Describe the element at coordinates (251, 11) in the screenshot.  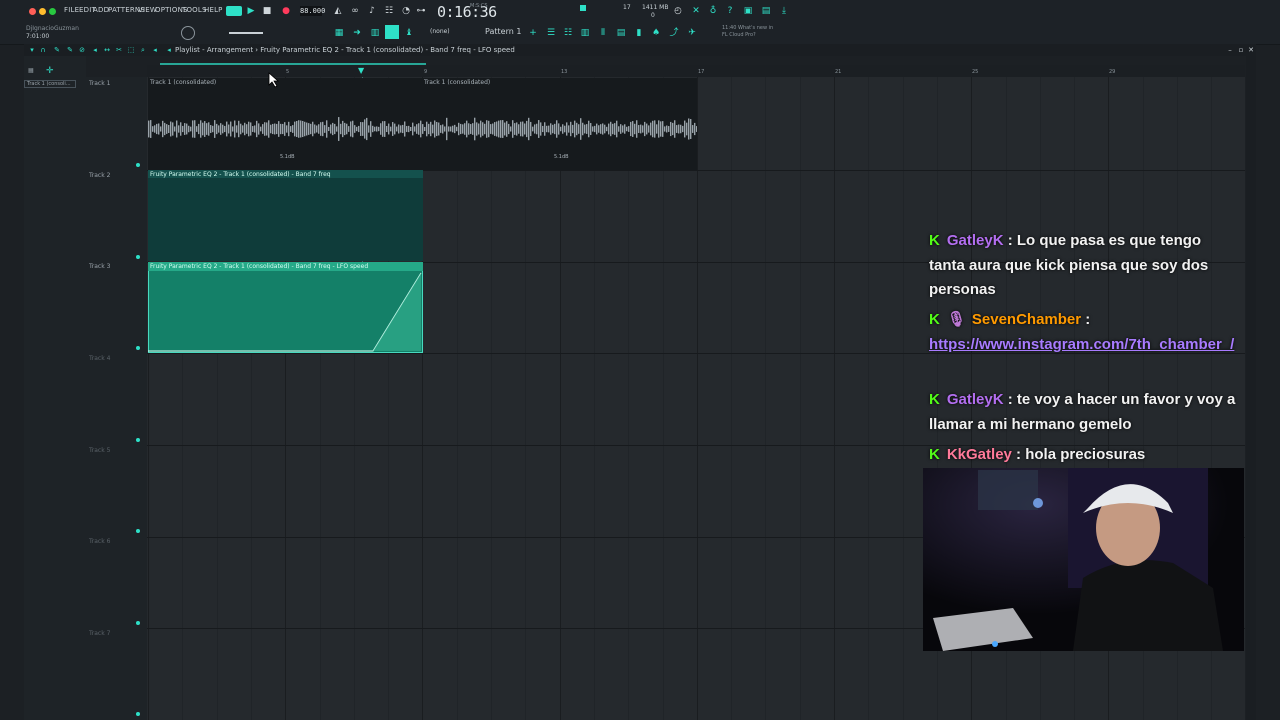
I see `play-icon: ▶` at that location.